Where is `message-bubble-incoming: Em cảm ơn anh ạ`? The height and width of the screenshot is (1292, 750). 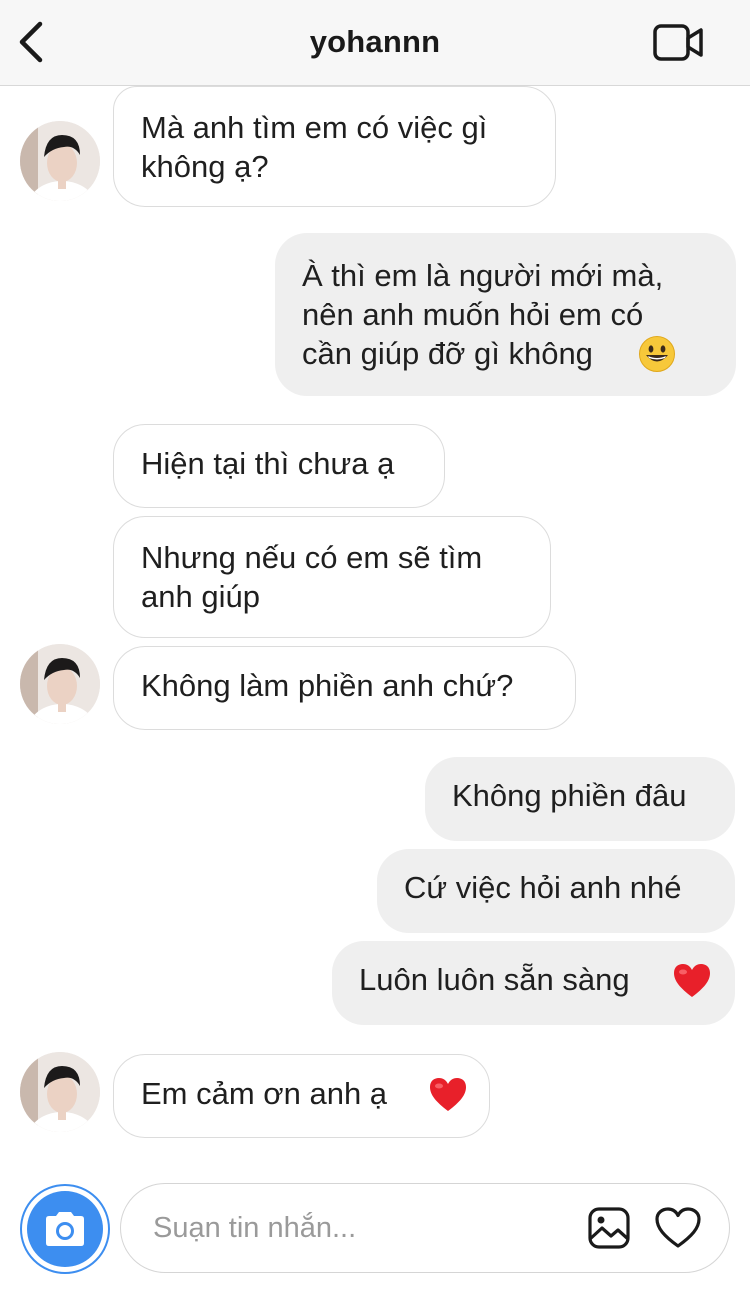
message-bubble-incoming: Em cảm ơn anh ạ is located at coordinates (301, 1096).